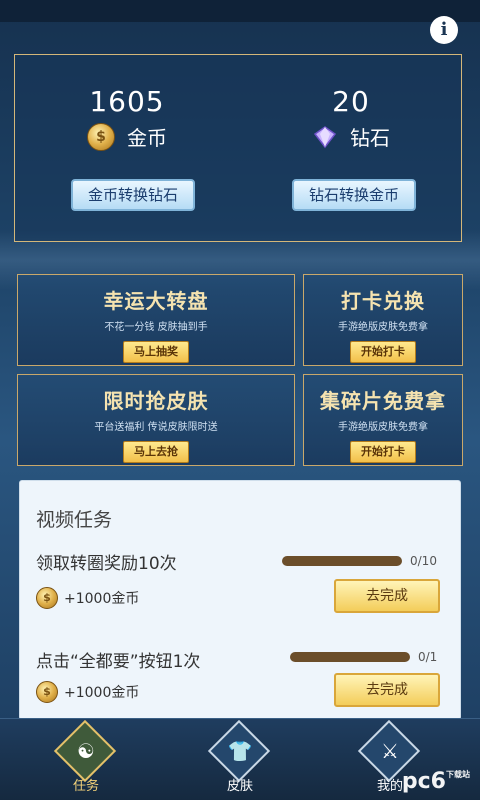  I want to click on coin-balance: 1605 金币, so click(127, 118).